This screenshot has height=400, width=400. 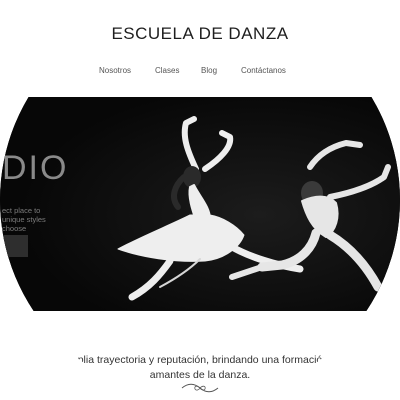 What do you see at coordinates (14, 228) in the screenshot?
I see `hero-overlay-line: choose` at bounding box center [14, 228].